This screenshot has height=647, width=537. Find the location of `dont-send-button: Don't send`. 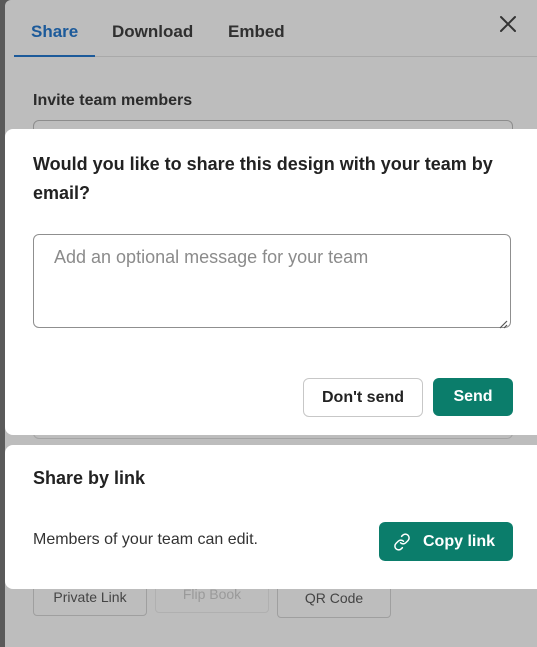

dont-send-button: Don't send is located at coordinates (363, 397).